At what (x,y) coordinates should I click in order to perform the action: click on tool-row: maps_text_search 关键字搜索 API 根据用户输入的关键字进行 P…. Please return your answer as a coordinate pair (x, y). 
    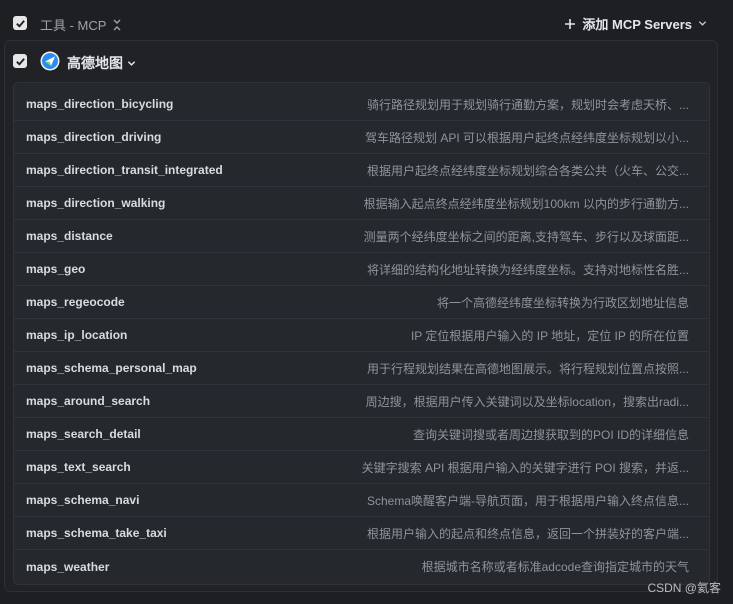
    Looking at the image, I should click on (361, 467).